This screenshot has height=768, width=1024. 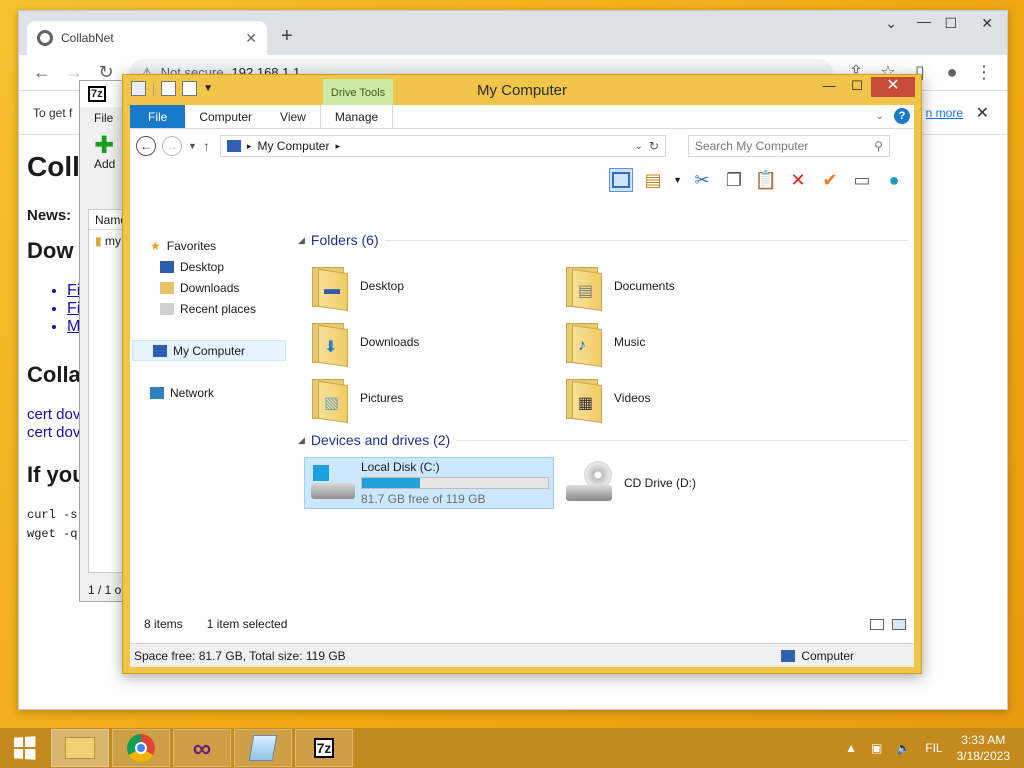 What do you see at coordinates (877, 624) in the screenshot?
I see `details-view-icon` at bounding box center [877, 624].